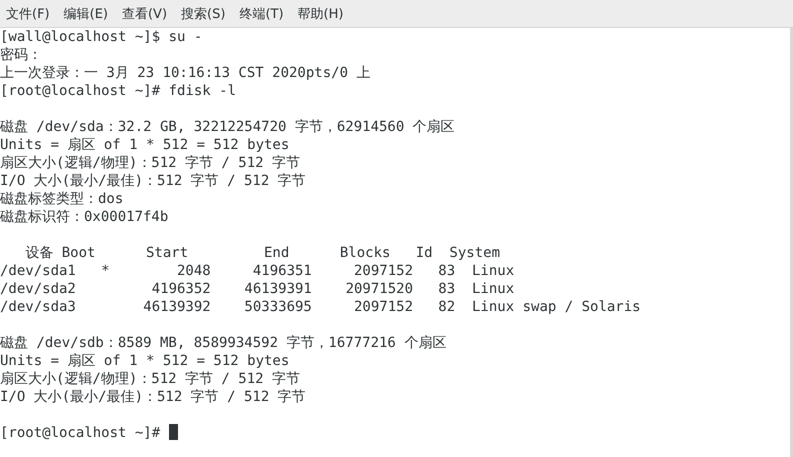  What do you see at coordinates (81, 433) in the screenshot?
I see `terminal-line: [root@localhost ~]#` at bounding box center [81, 433].